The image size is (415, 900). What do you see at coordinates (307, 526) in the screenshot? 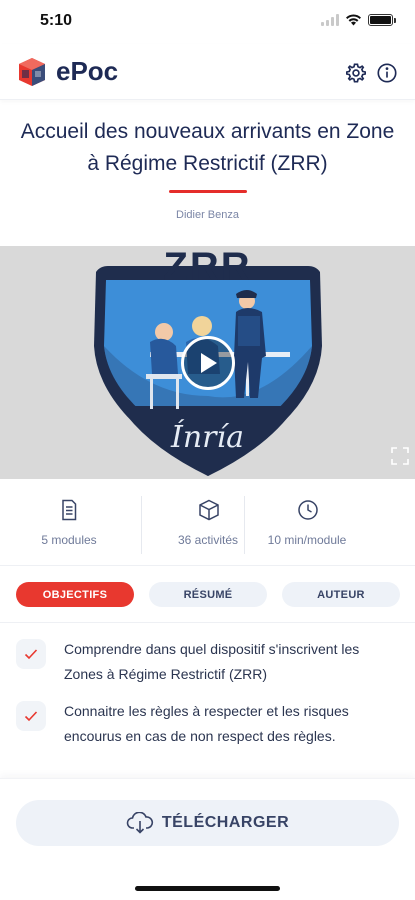
I see `stat-duration: 10 min/module` at bounding box center [307, 526].